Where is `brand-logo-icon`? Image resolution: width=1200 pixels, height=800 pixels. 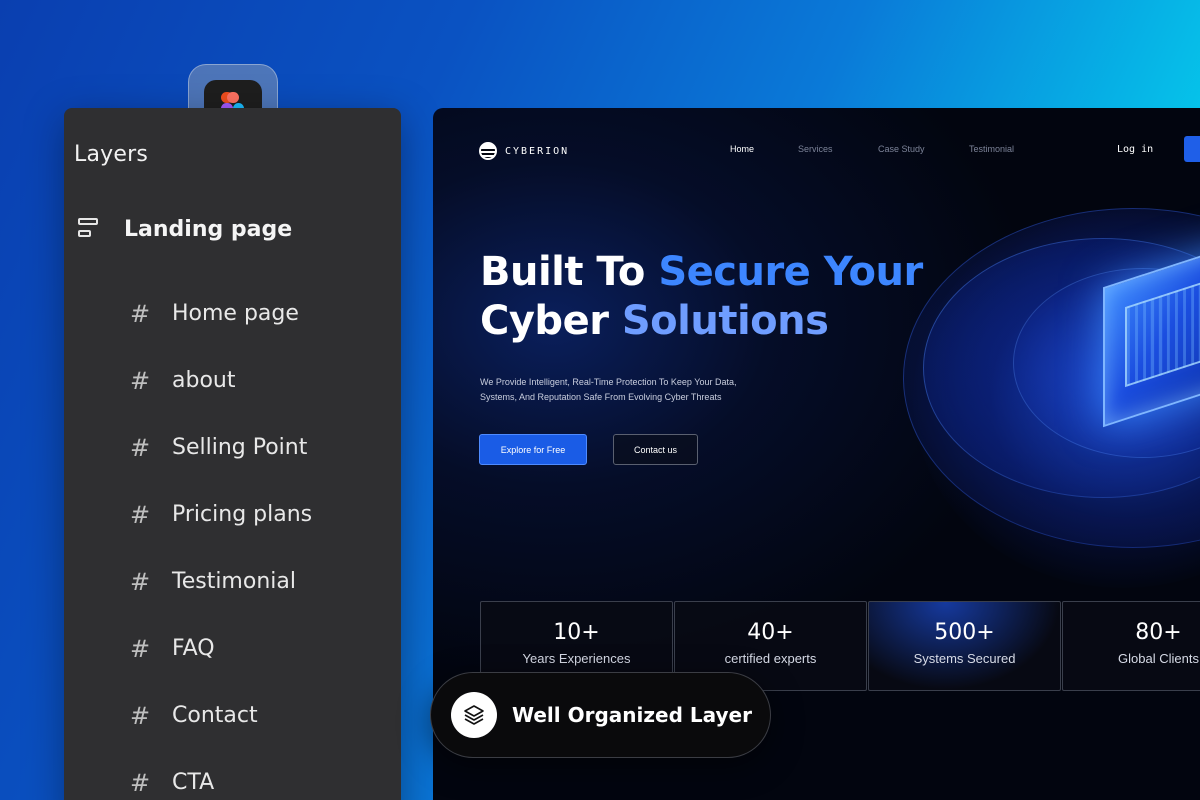 brand-logo-icon is located at coordinates (488, 151).